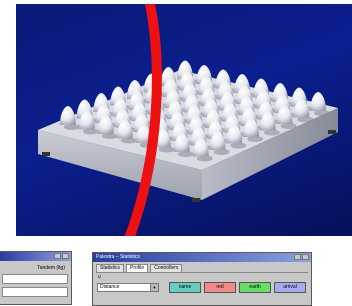  I want to click on tab-profile: Profile, so click(137, 268).